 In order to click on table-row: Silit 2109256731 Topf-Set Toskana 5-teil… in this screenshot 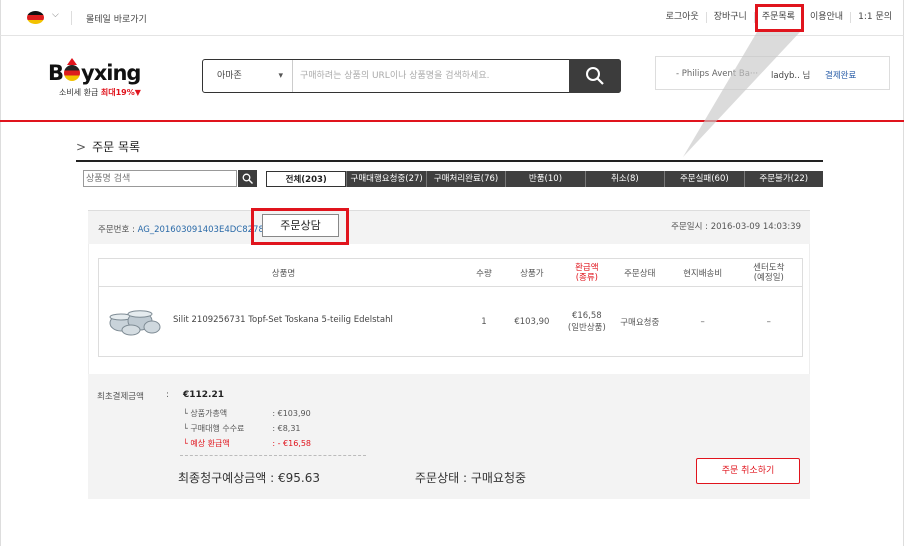, I will do `click(451, 322)`.